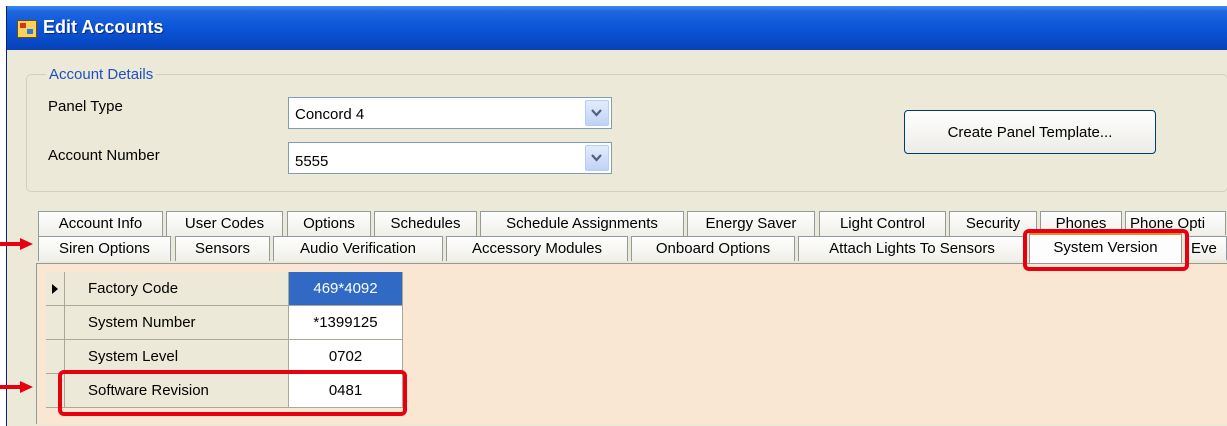 This screenshot has width=1227, height=426. Describe the element at coordinates (27, 29) in the screenshot. I see `app-icon` at that location.